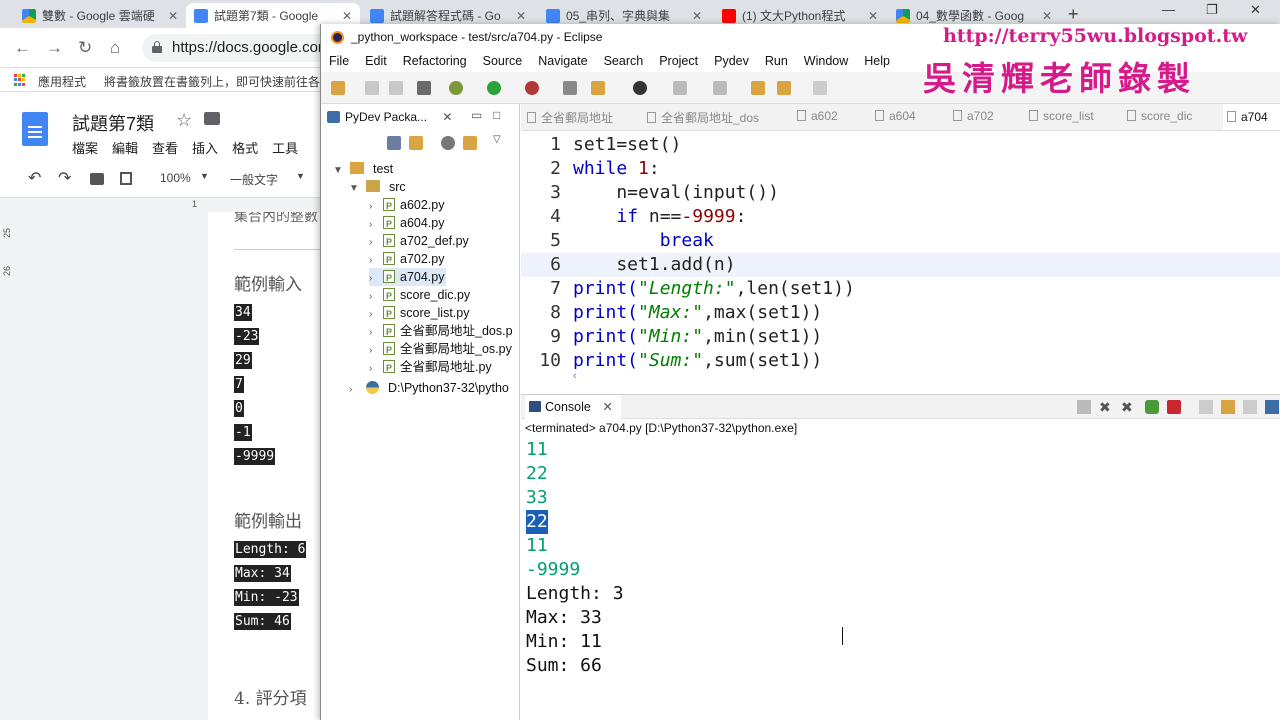 This screenshot has height=720, width=1280. What do you see at coordinates (64, 178) in the screenshot?
I see `redo-icon: ↷` at bounding box center [64, 178].